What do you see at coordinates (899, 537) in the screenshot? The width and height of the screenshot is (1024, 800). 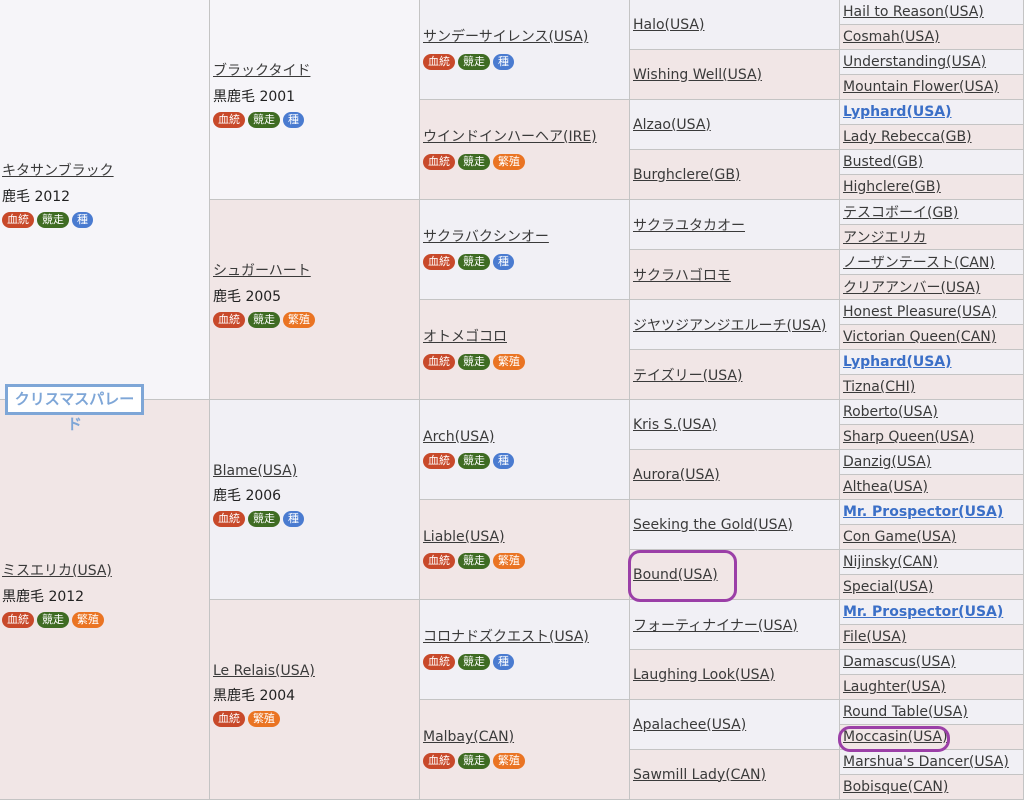 I see `horse-link: Con Game(USA)` at bounding box center [899, 537].